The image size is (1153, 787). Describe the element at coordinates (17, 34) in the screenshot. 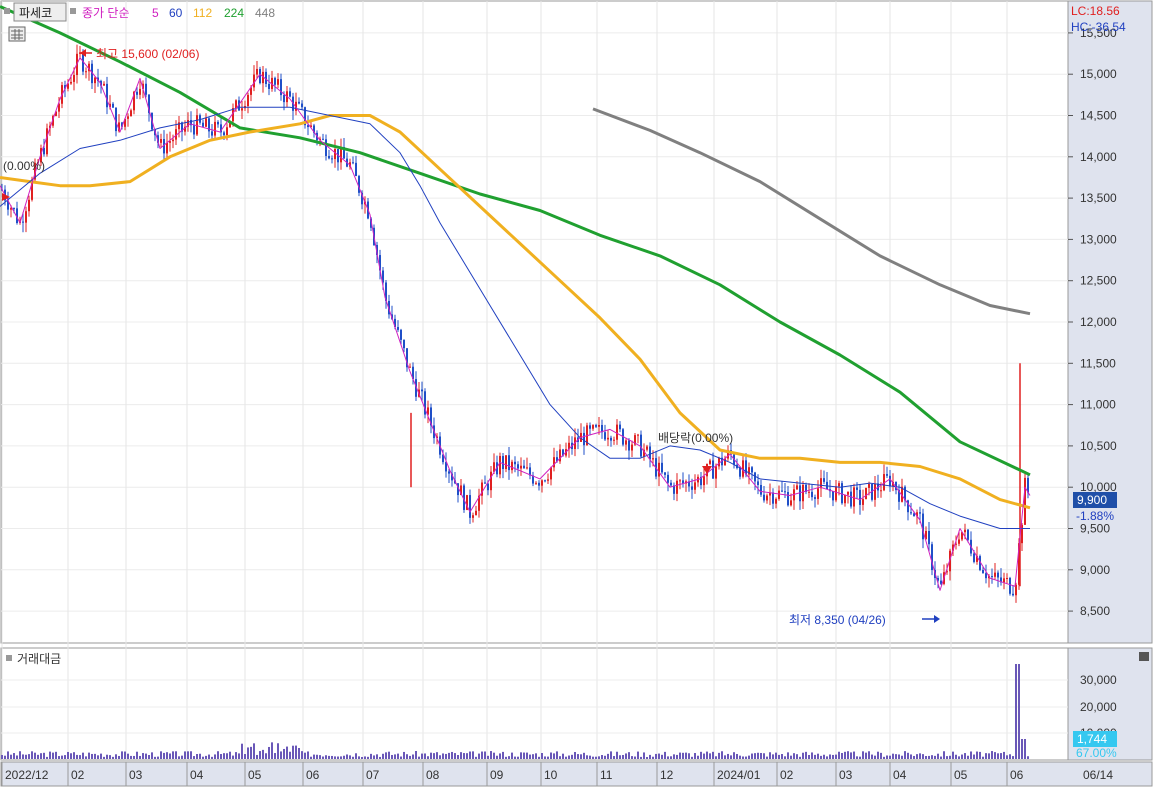

I see `grid-icon` at that location.